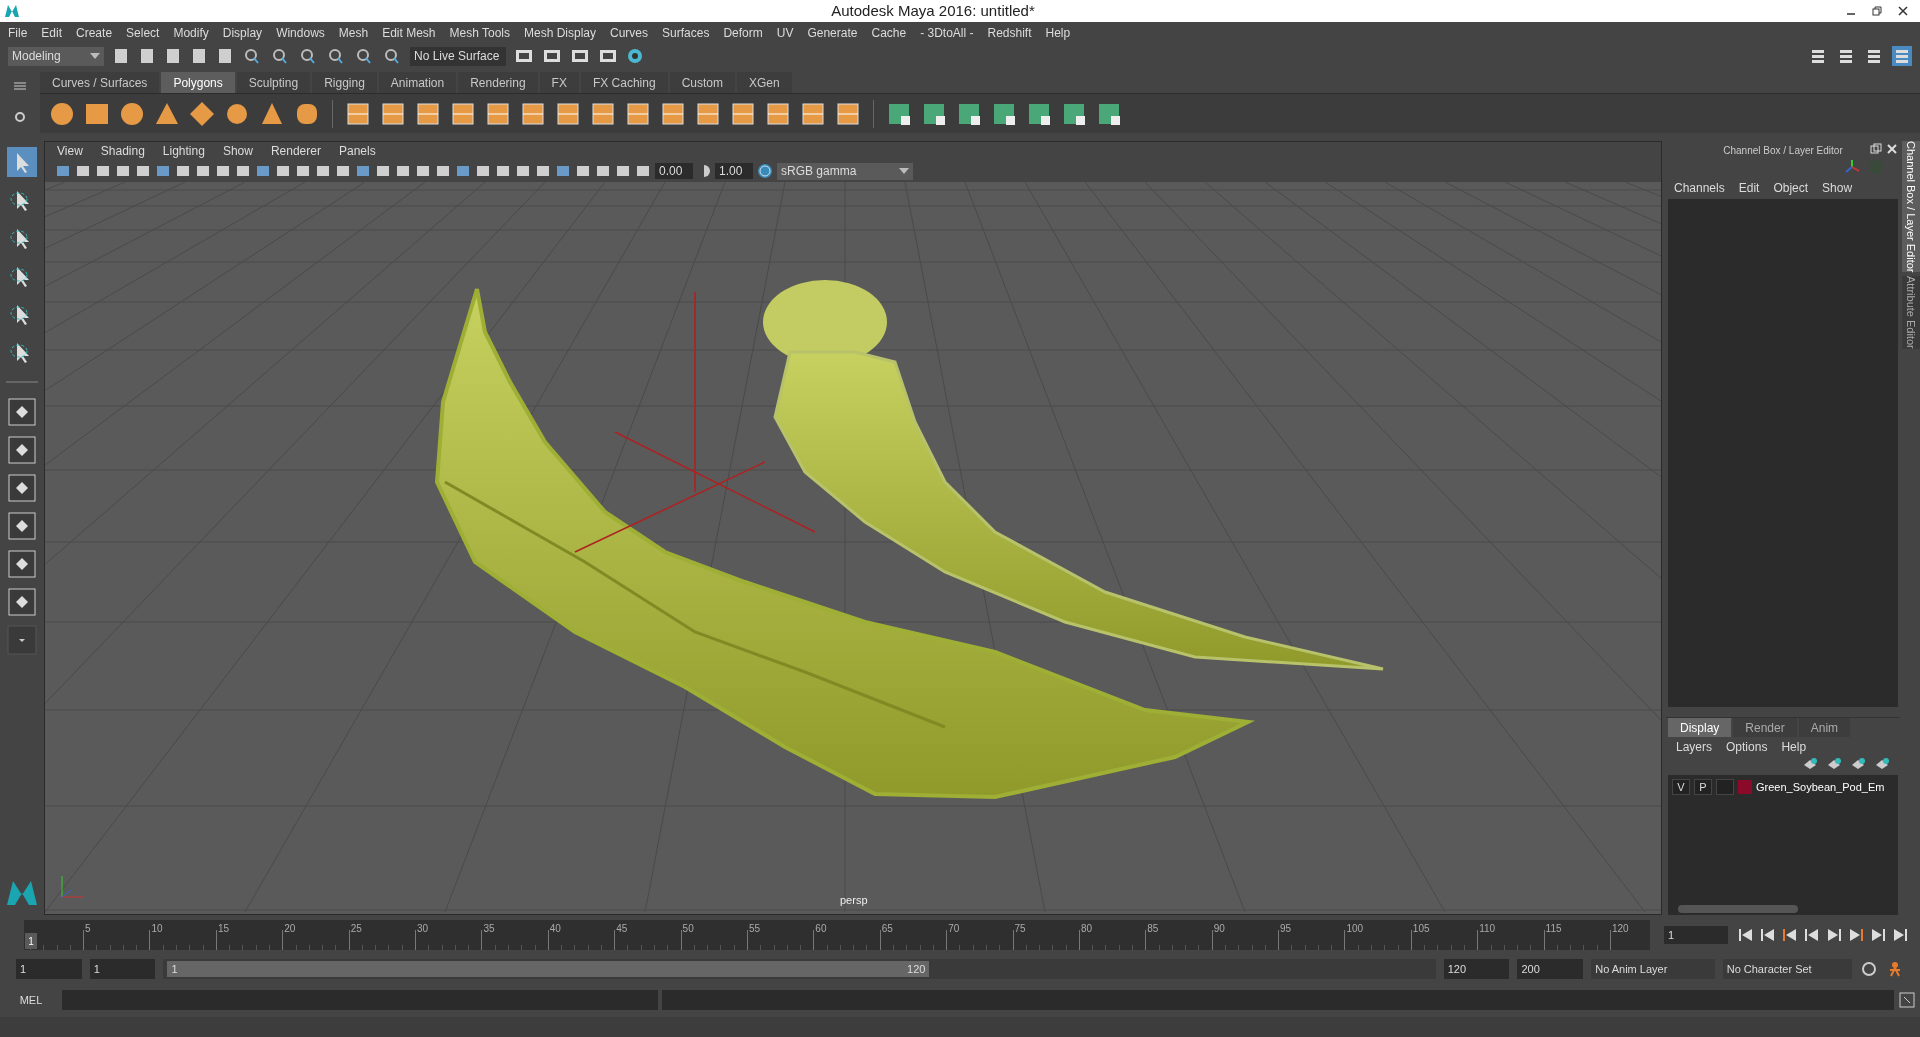 The height and width of the screenshot is (1037, 1920). I want to click on menu-item: Modify, so click(191, 32).